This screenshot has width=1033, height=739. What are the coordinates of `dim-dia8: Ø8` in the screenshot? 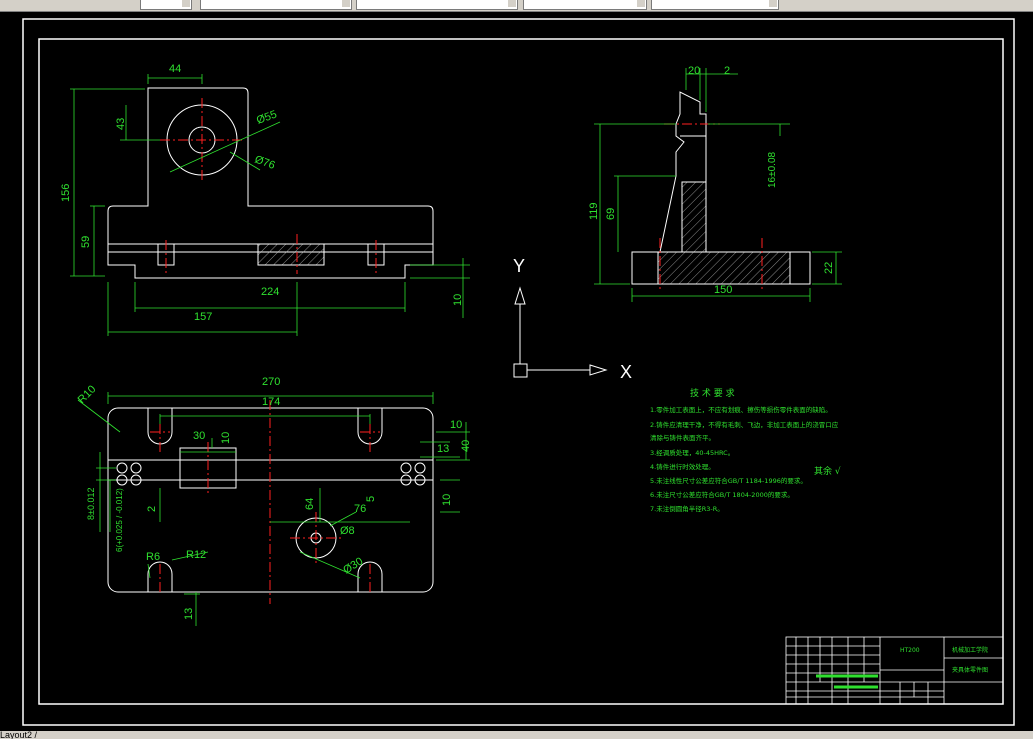 It's located at (347, 531).